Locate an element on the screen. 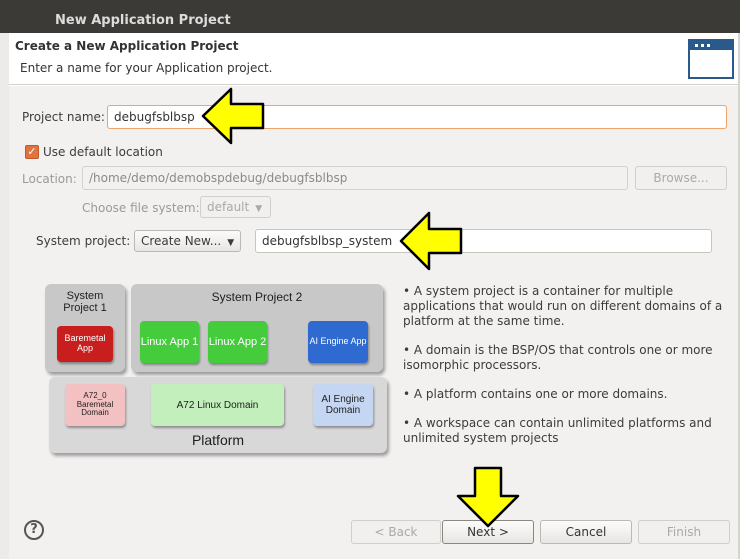 The width and height of the screenshot is (740, 559). finish-button: Finish is located at coordinates (684, 532).